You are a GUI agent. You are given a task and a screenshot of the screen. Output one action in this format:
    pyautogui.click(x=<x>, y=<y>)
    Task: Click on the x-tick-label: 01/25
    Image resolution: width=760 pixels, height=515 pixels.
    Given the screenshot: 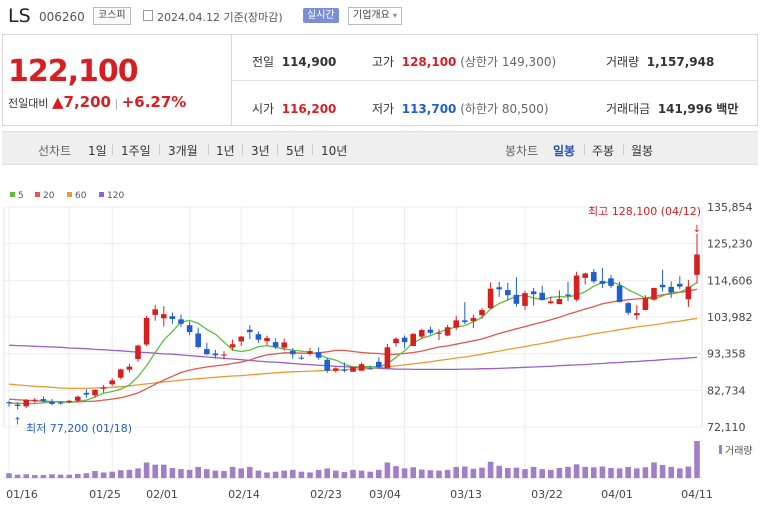 What is the action you would take?
    pyautogui.click(x=105, y=494)
    